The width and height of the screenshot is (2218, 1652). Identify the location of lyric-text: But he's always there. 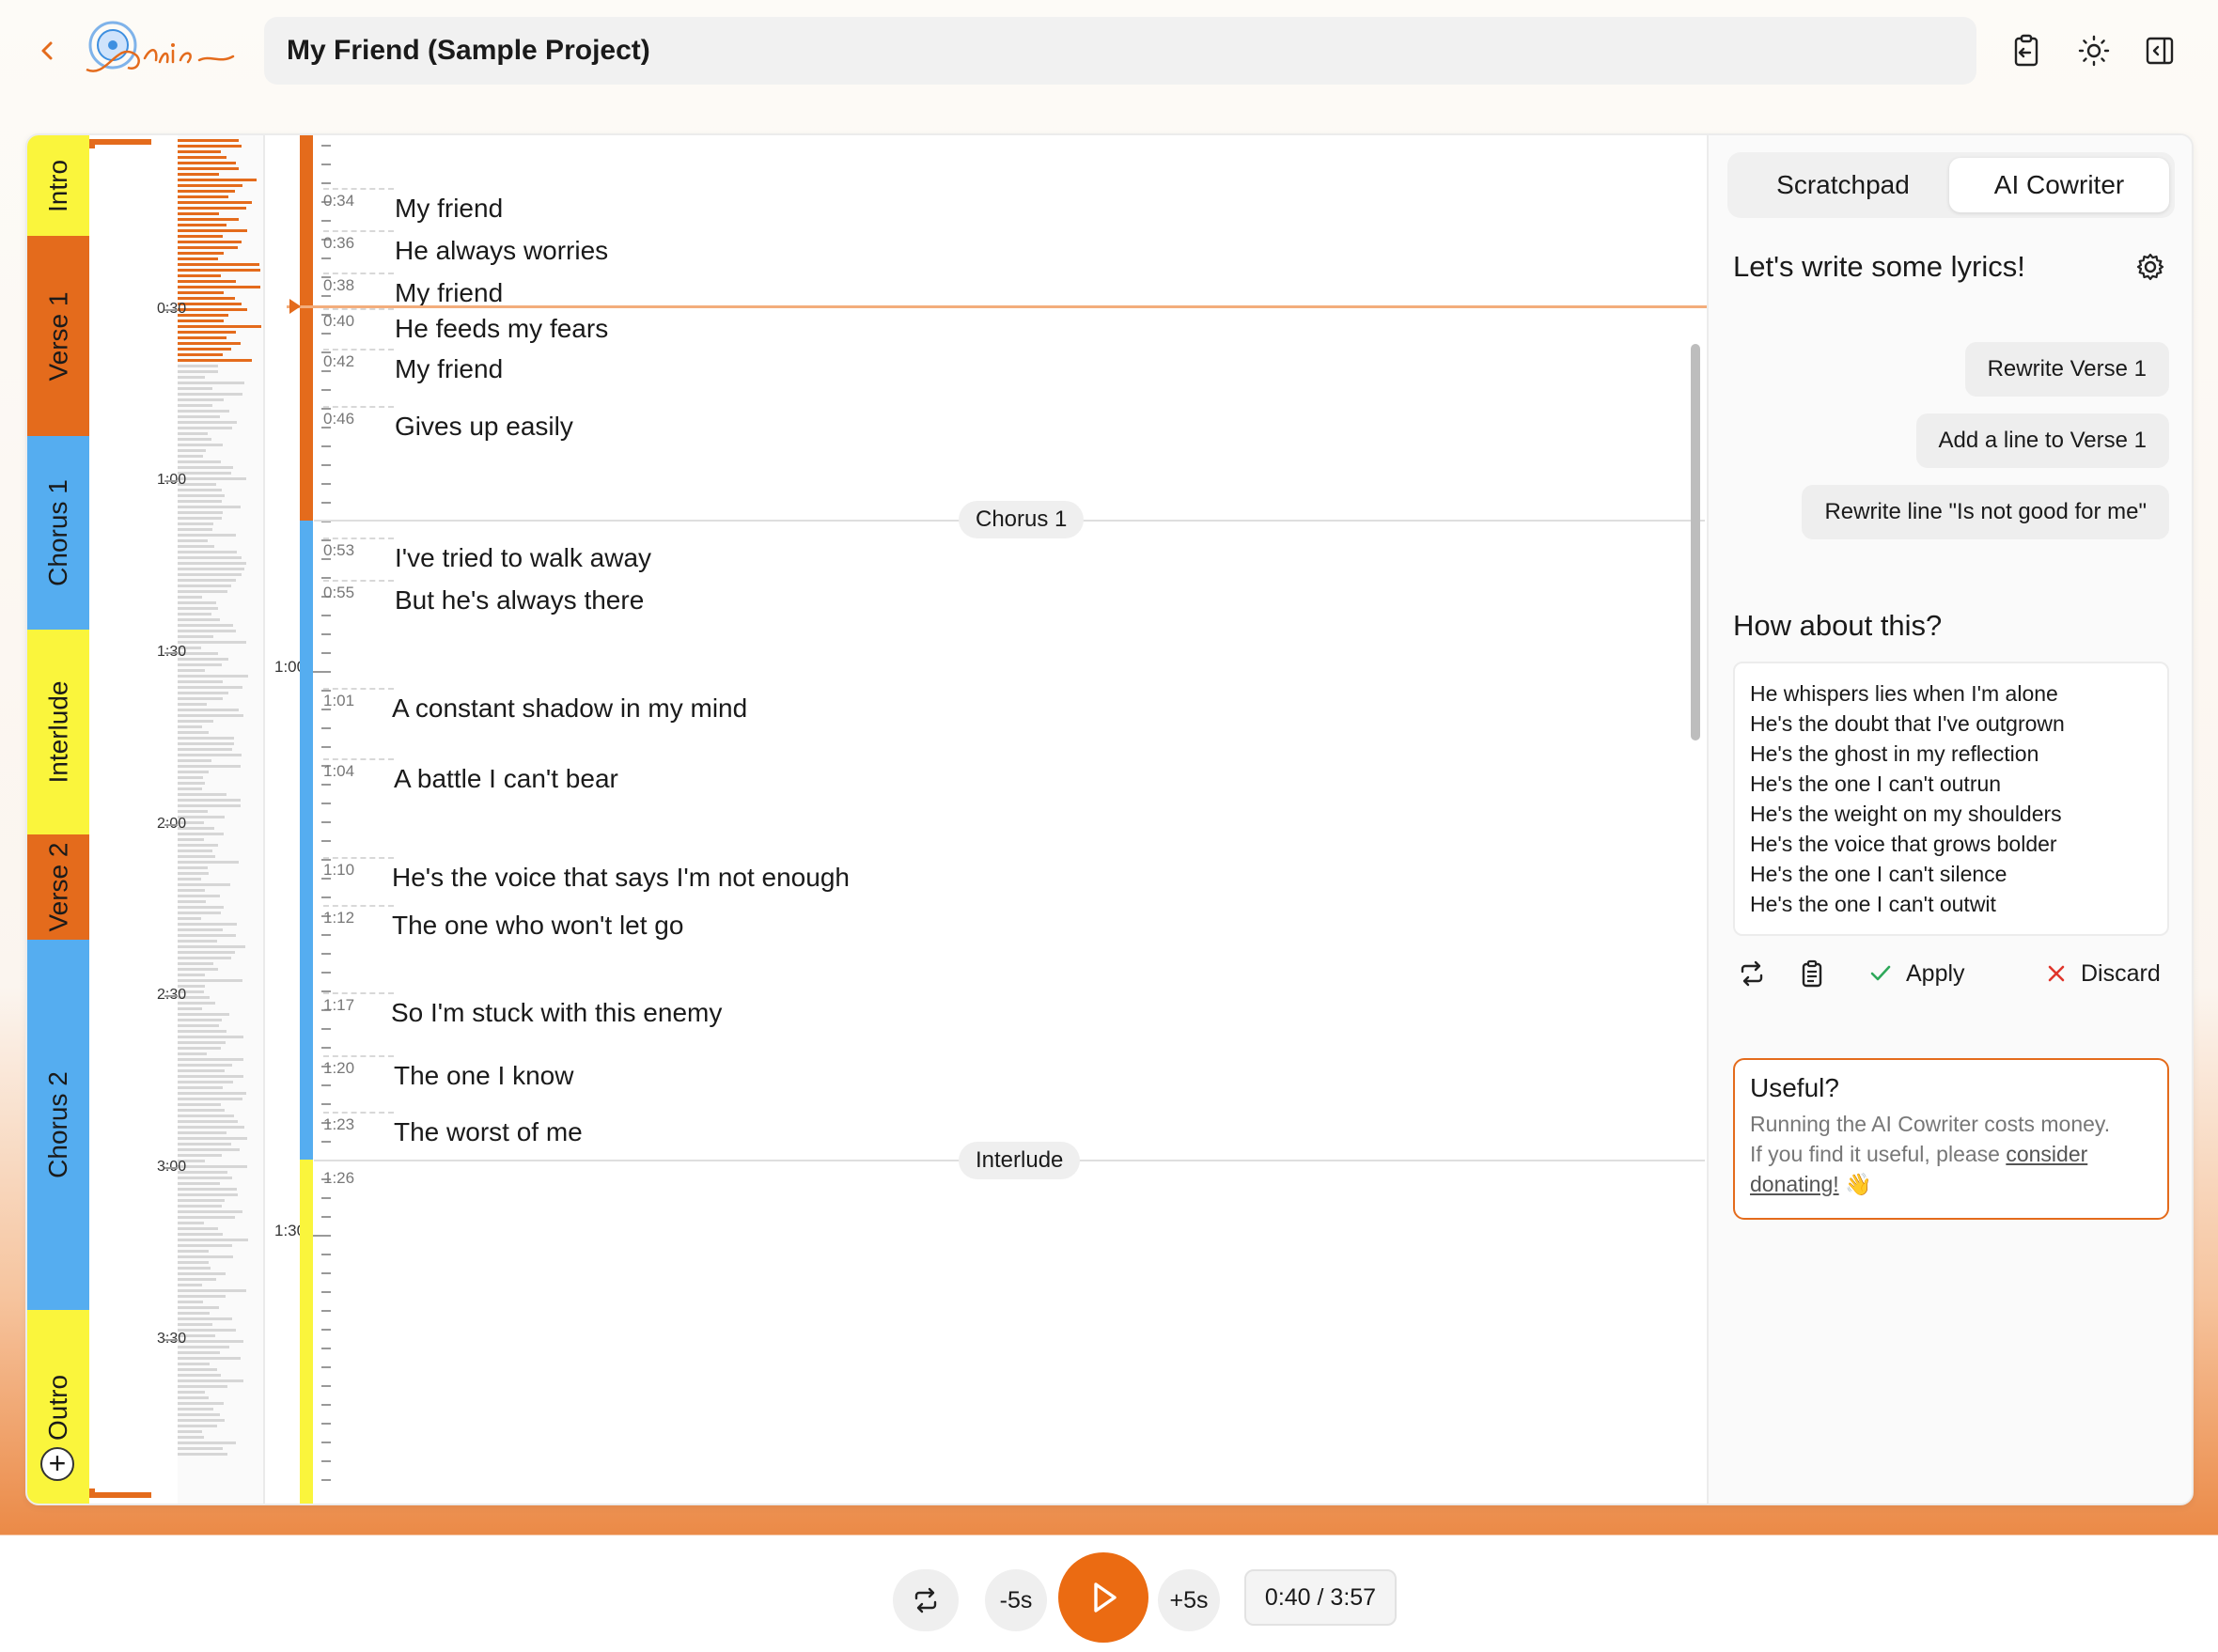
(519, 600).